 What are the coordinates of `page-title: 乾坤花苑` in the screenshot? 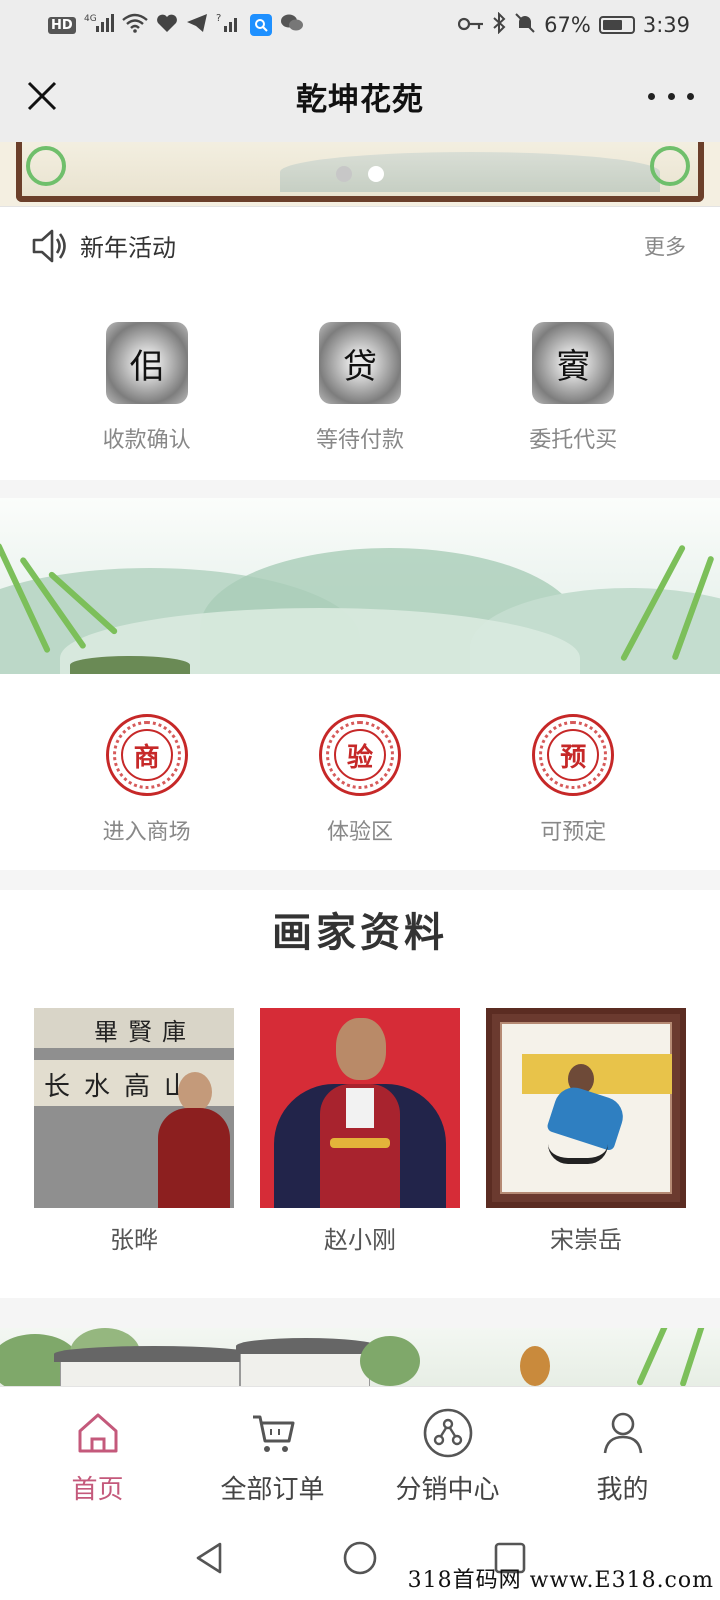 It's located at (360, 99).